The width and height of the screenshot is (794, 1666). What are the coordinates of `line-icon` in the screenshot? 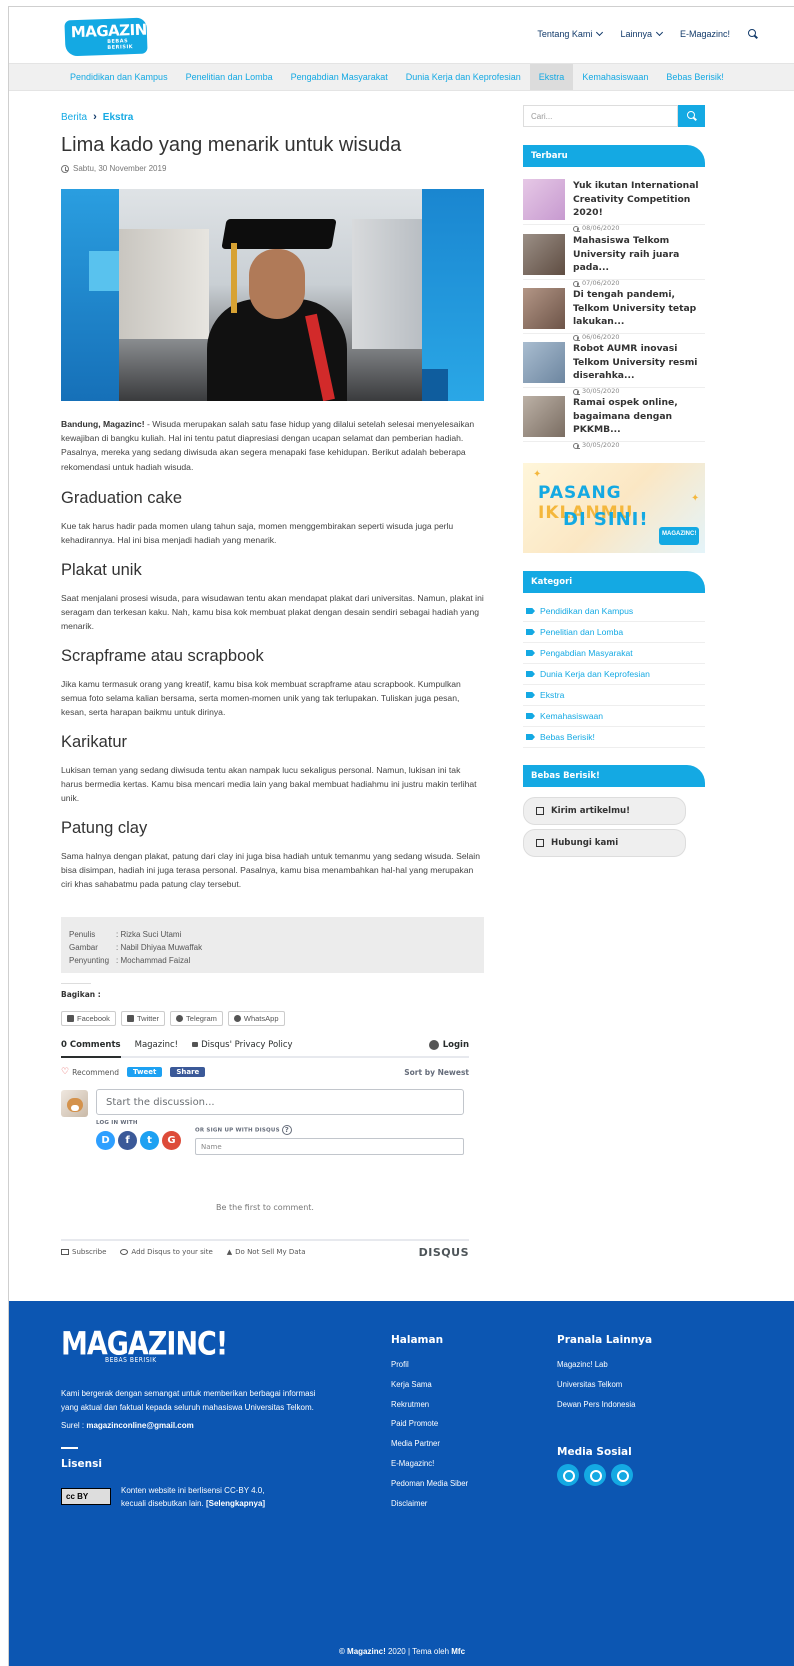 It's located at (622, 1475).